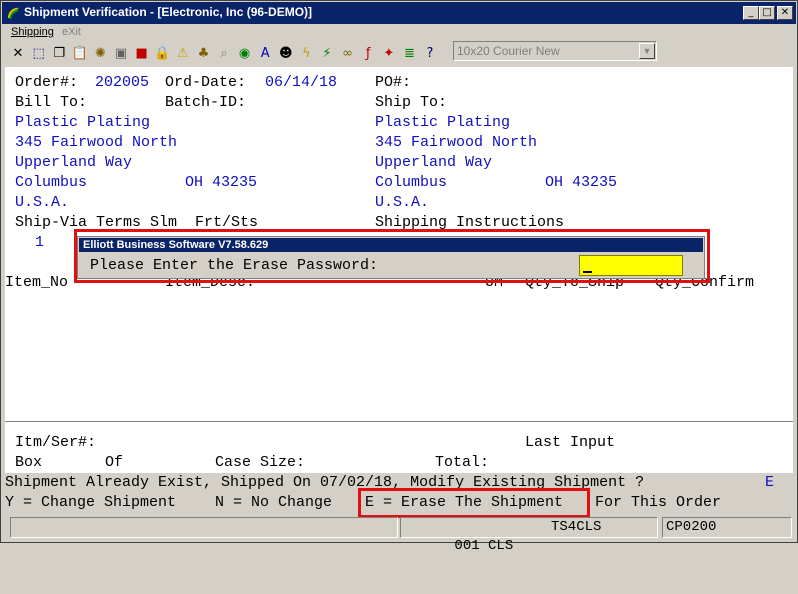 The height and width of the screenshot is (594, 798). I want to click on font-select: 10x20 Courier New ▼, so click(555, 51).